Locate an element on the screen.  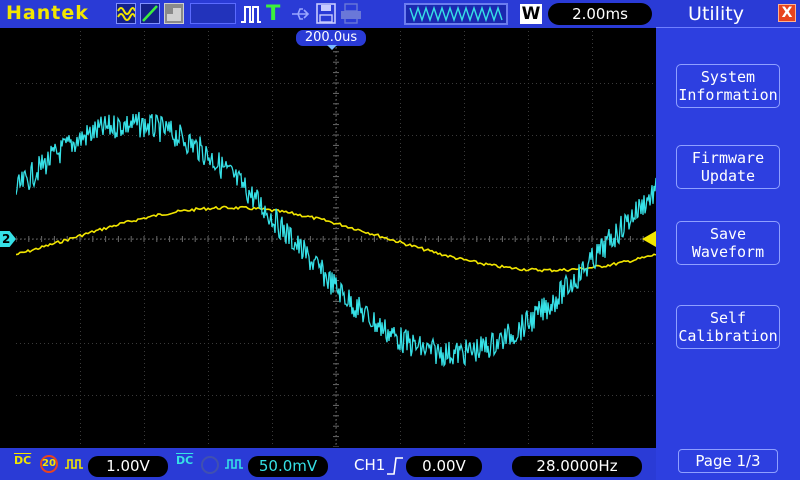
acquisition-window-indicator is located at coordinates (456, 14).